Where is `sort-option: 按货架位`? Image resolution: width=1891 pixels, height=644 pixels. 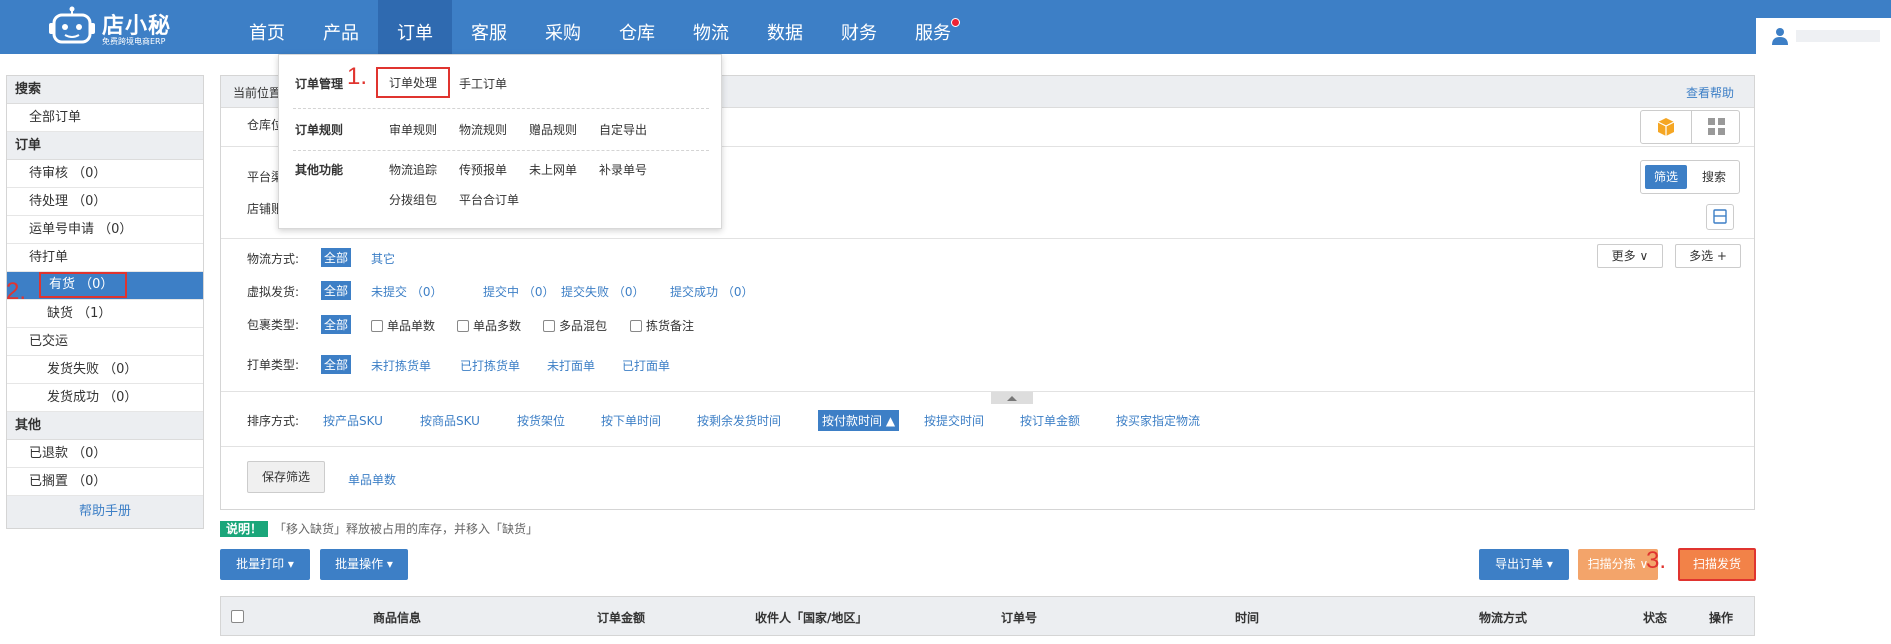 sort-option: 按货架位 is located at coordinates (541, 420).